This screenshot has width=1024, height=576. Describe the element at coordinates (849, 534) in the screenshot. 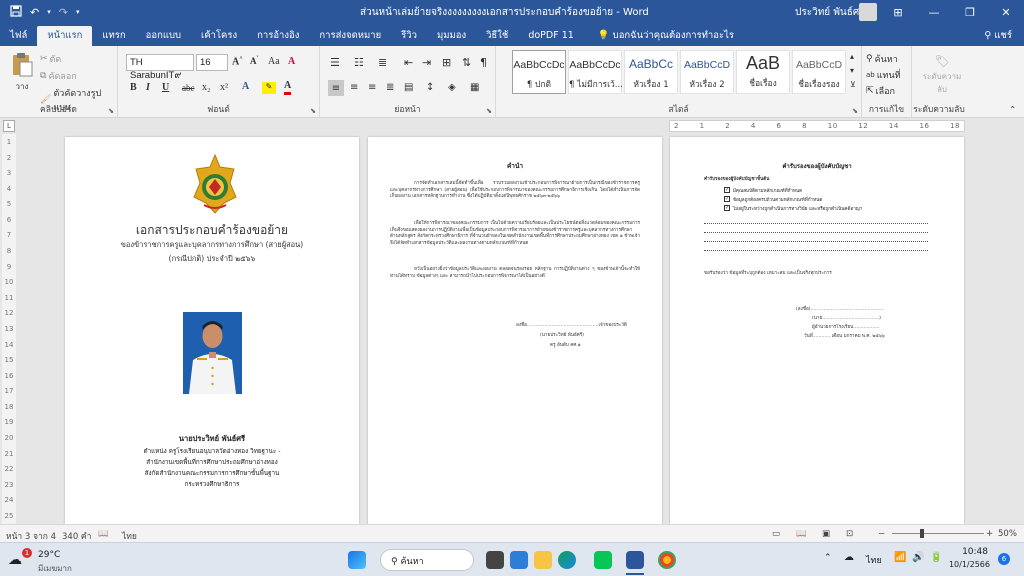

I see `web-layout-icon: ⊡` at that location.